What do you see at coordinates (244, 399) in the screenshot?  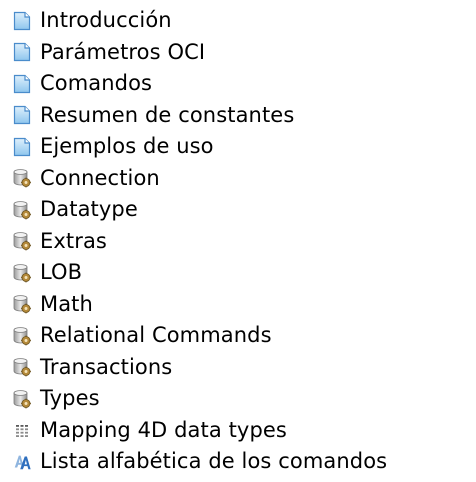 I see `tree-item-types: Types` at bounding box center [244, 399].